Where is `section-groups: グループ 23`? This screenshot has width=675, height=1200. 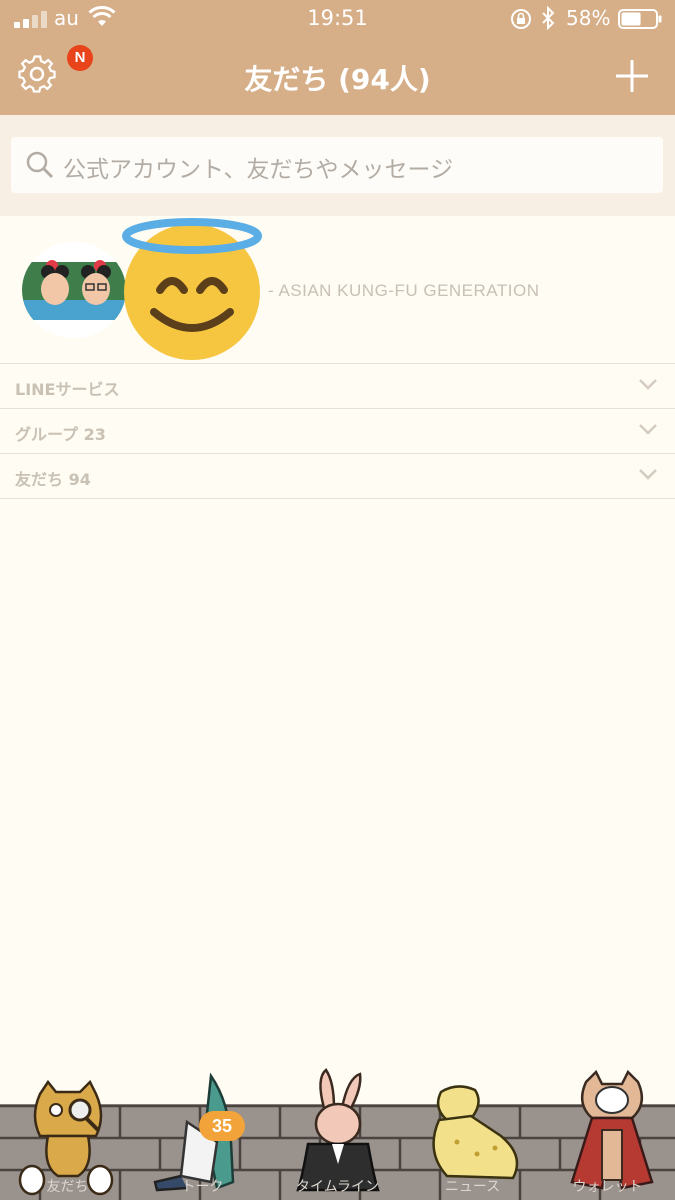 section-groups: グループ 23 is located at coordinates (337, 431).